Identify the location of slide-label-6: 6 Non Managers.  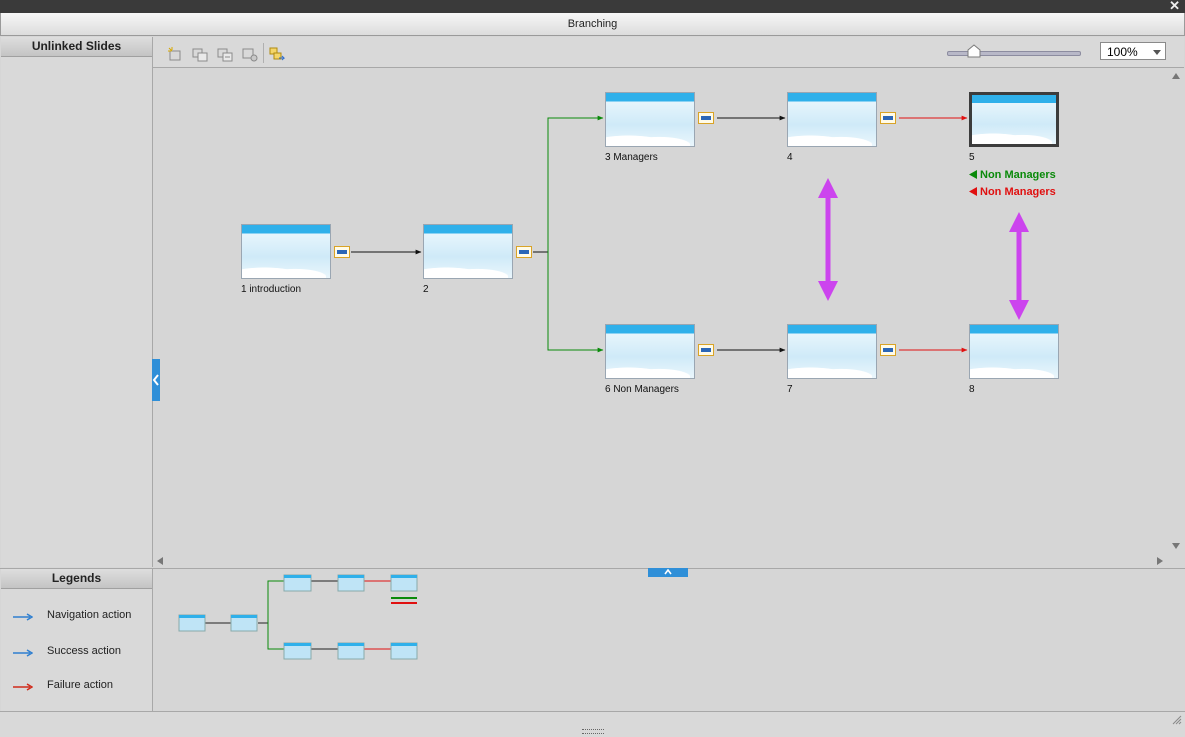
(642, 389).